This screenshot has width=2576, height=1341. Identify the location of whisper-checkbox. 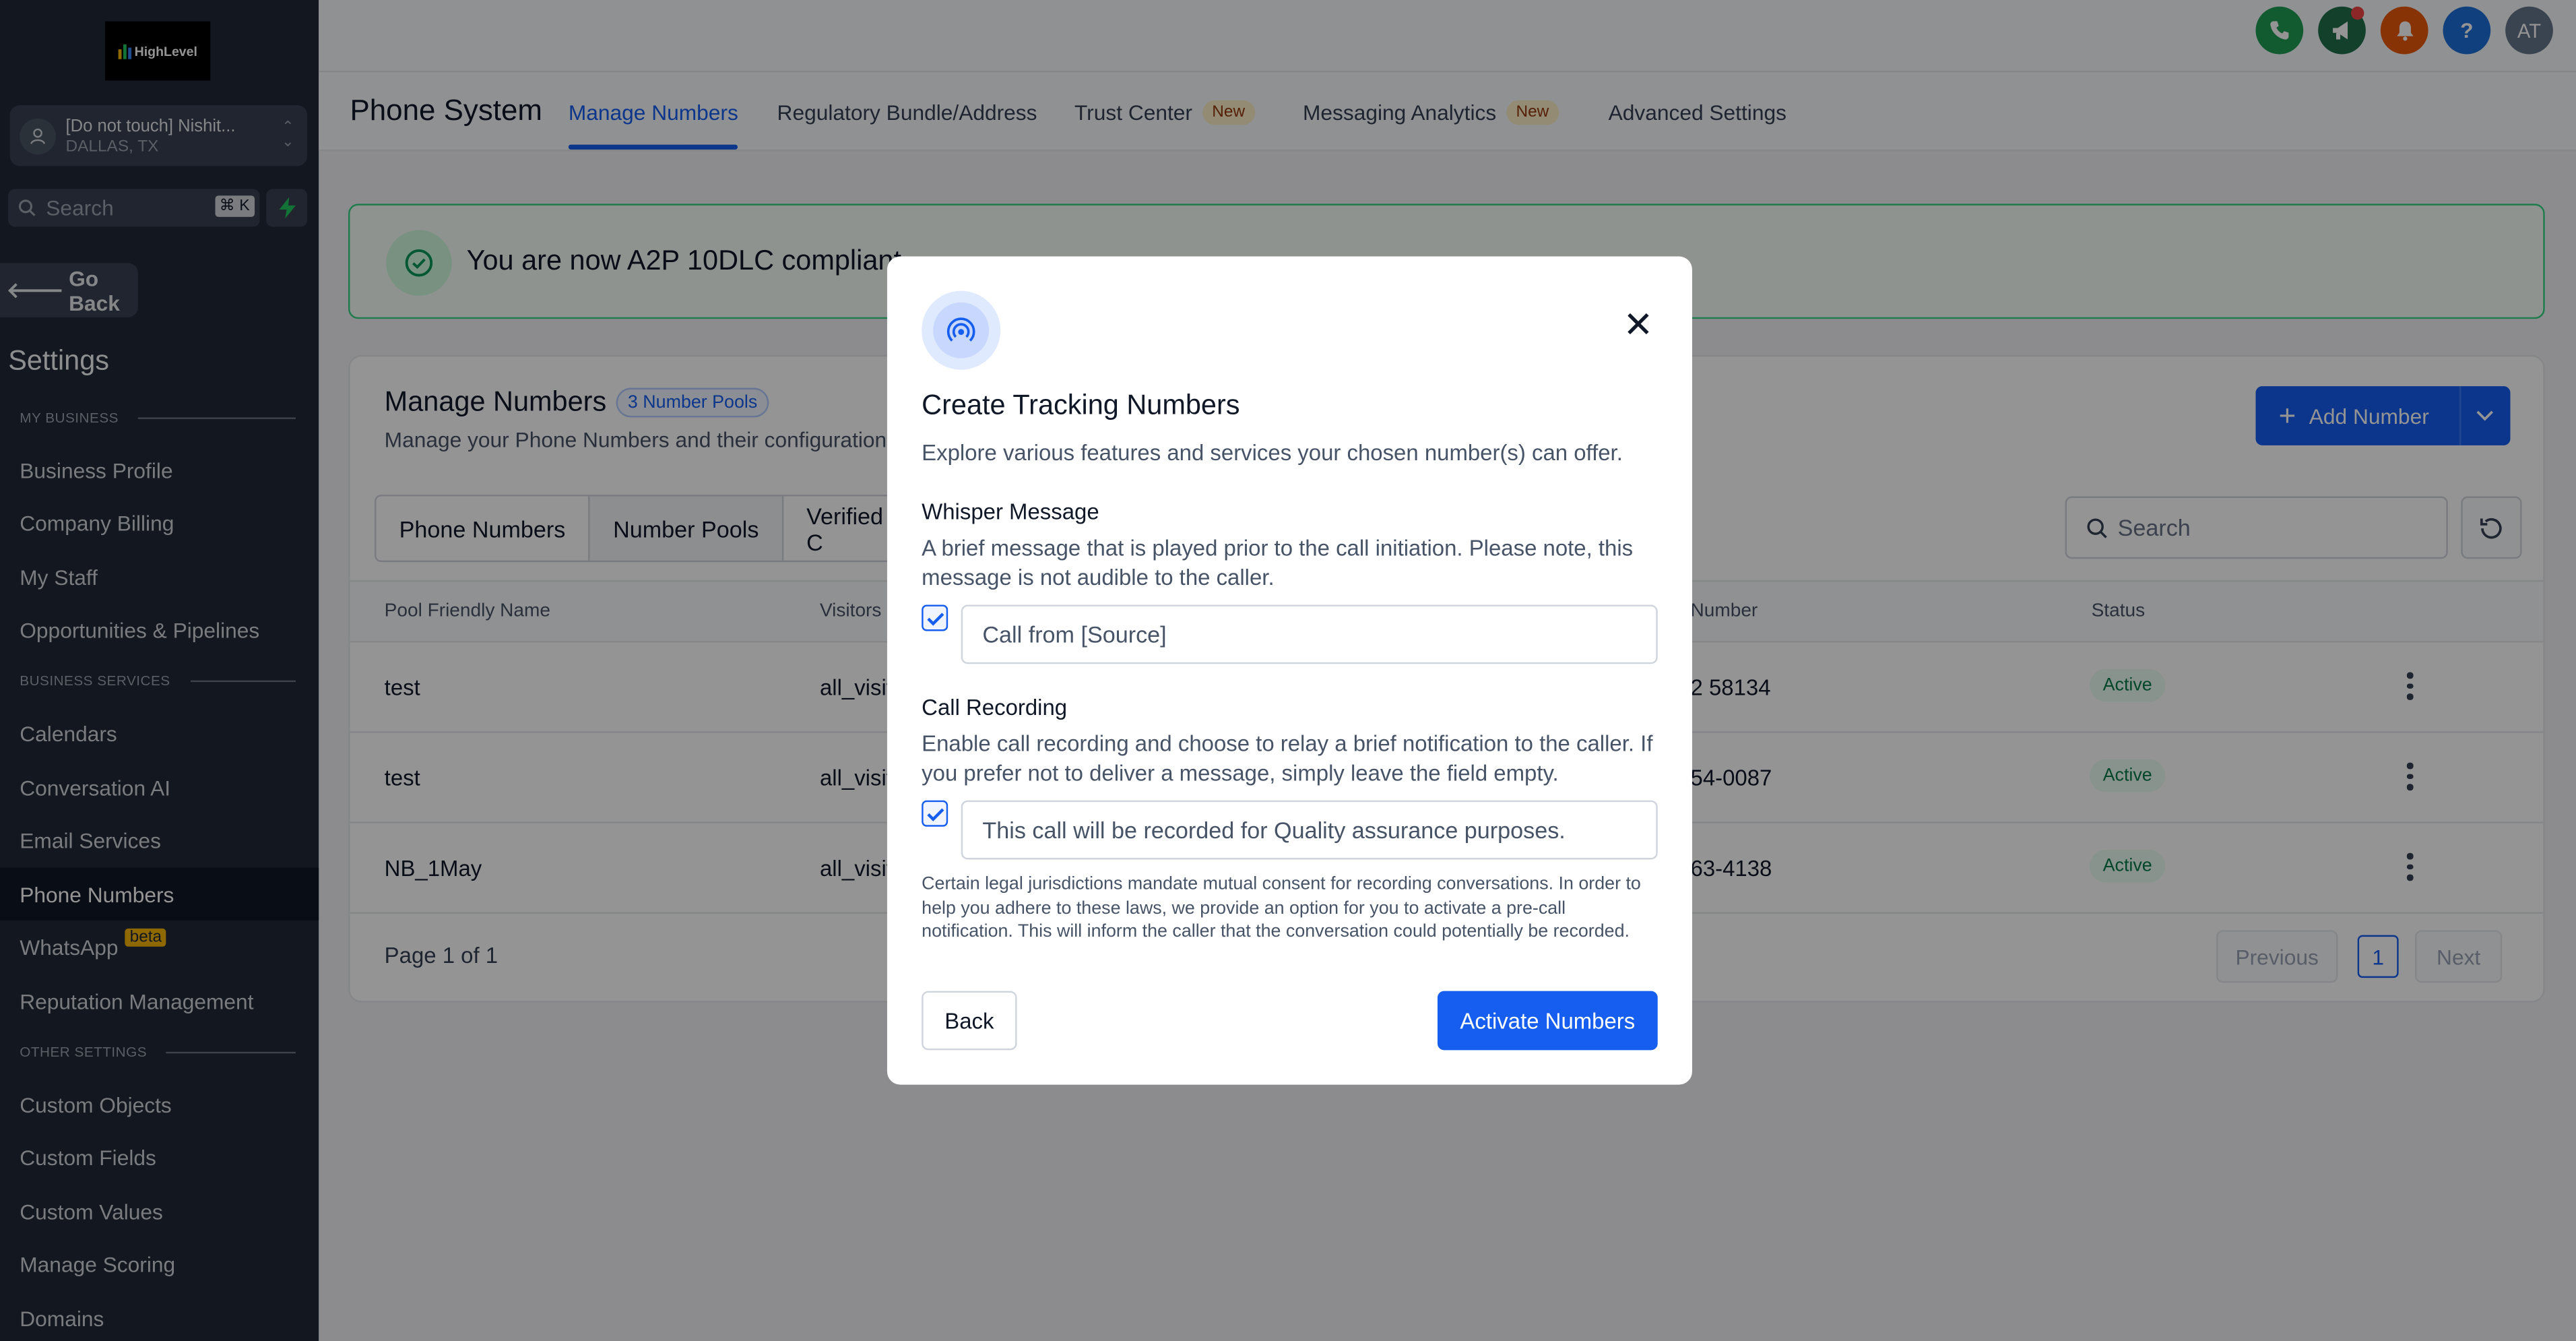
(935, 618).